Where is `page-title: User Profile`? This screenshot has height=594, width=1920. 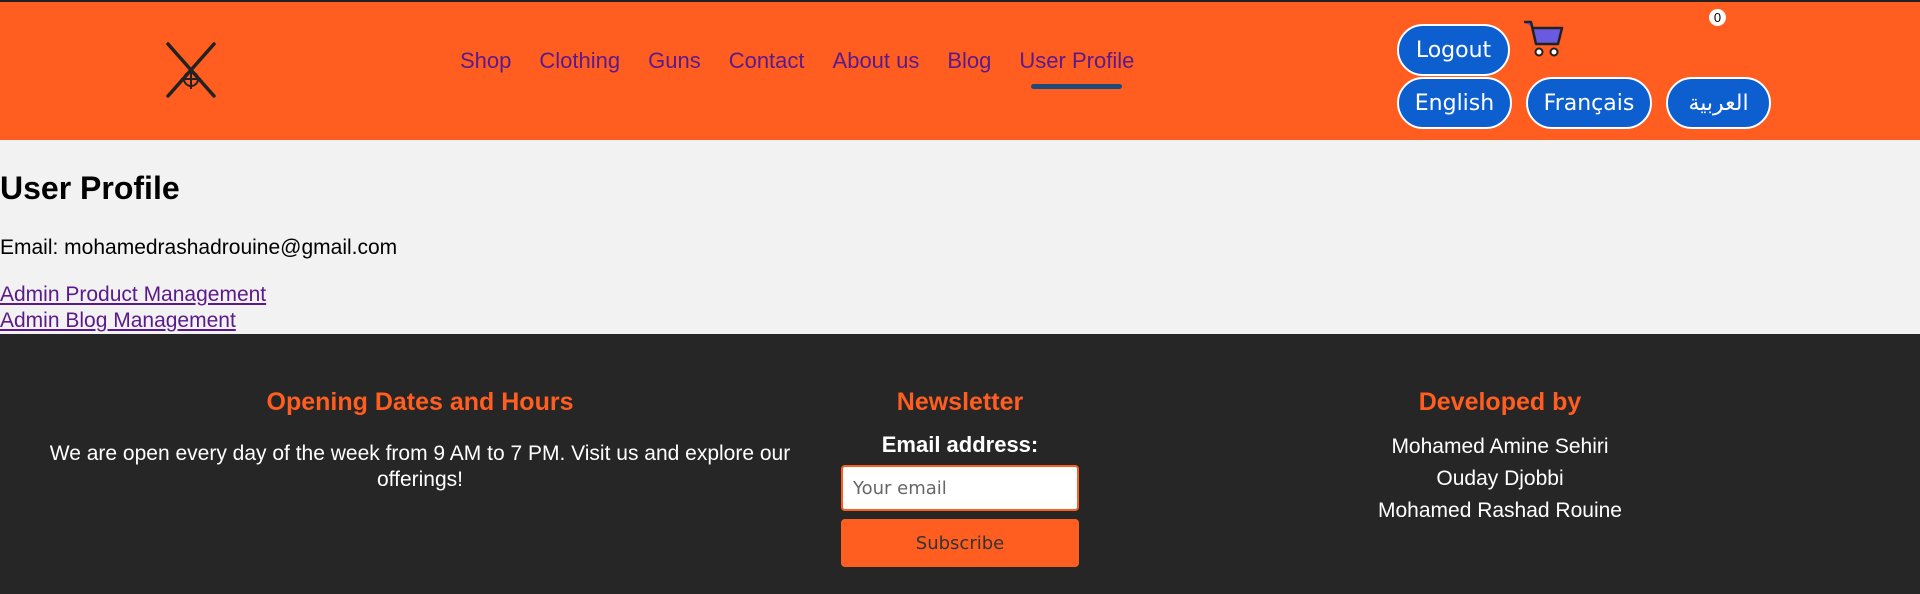
page-title: User Profile is located at coordinates (90, 188).